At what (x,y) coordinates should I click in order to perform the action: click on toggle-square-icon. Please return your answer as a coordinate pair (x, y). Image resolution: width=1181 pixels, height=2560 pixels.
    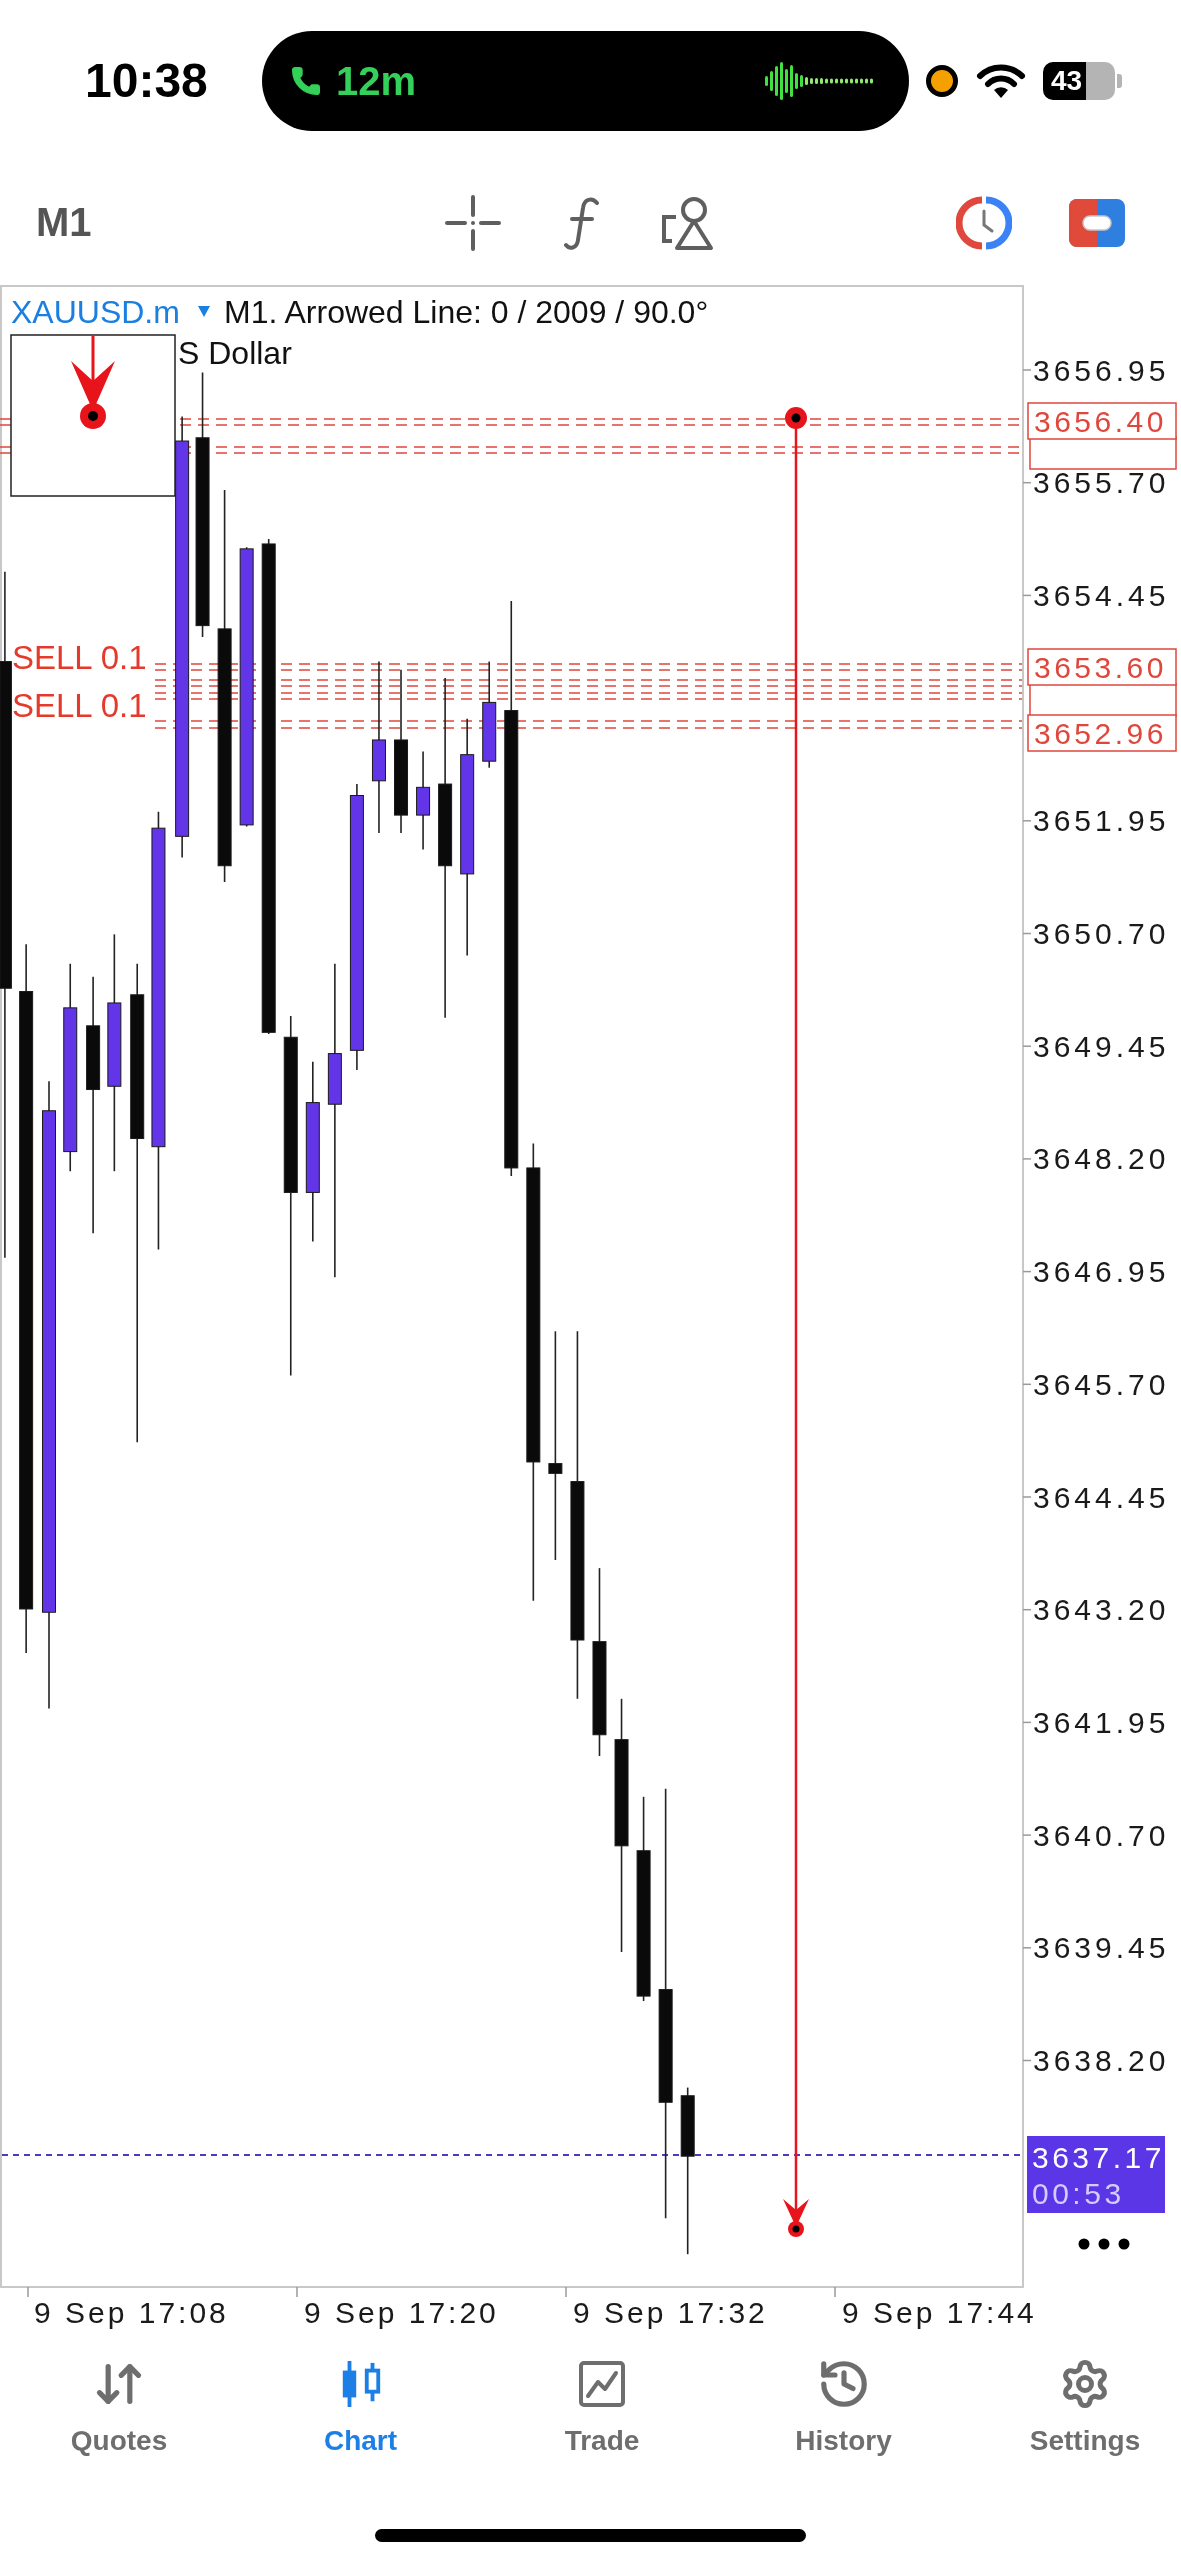
    Looking at the image, I should click on (1097, 222).